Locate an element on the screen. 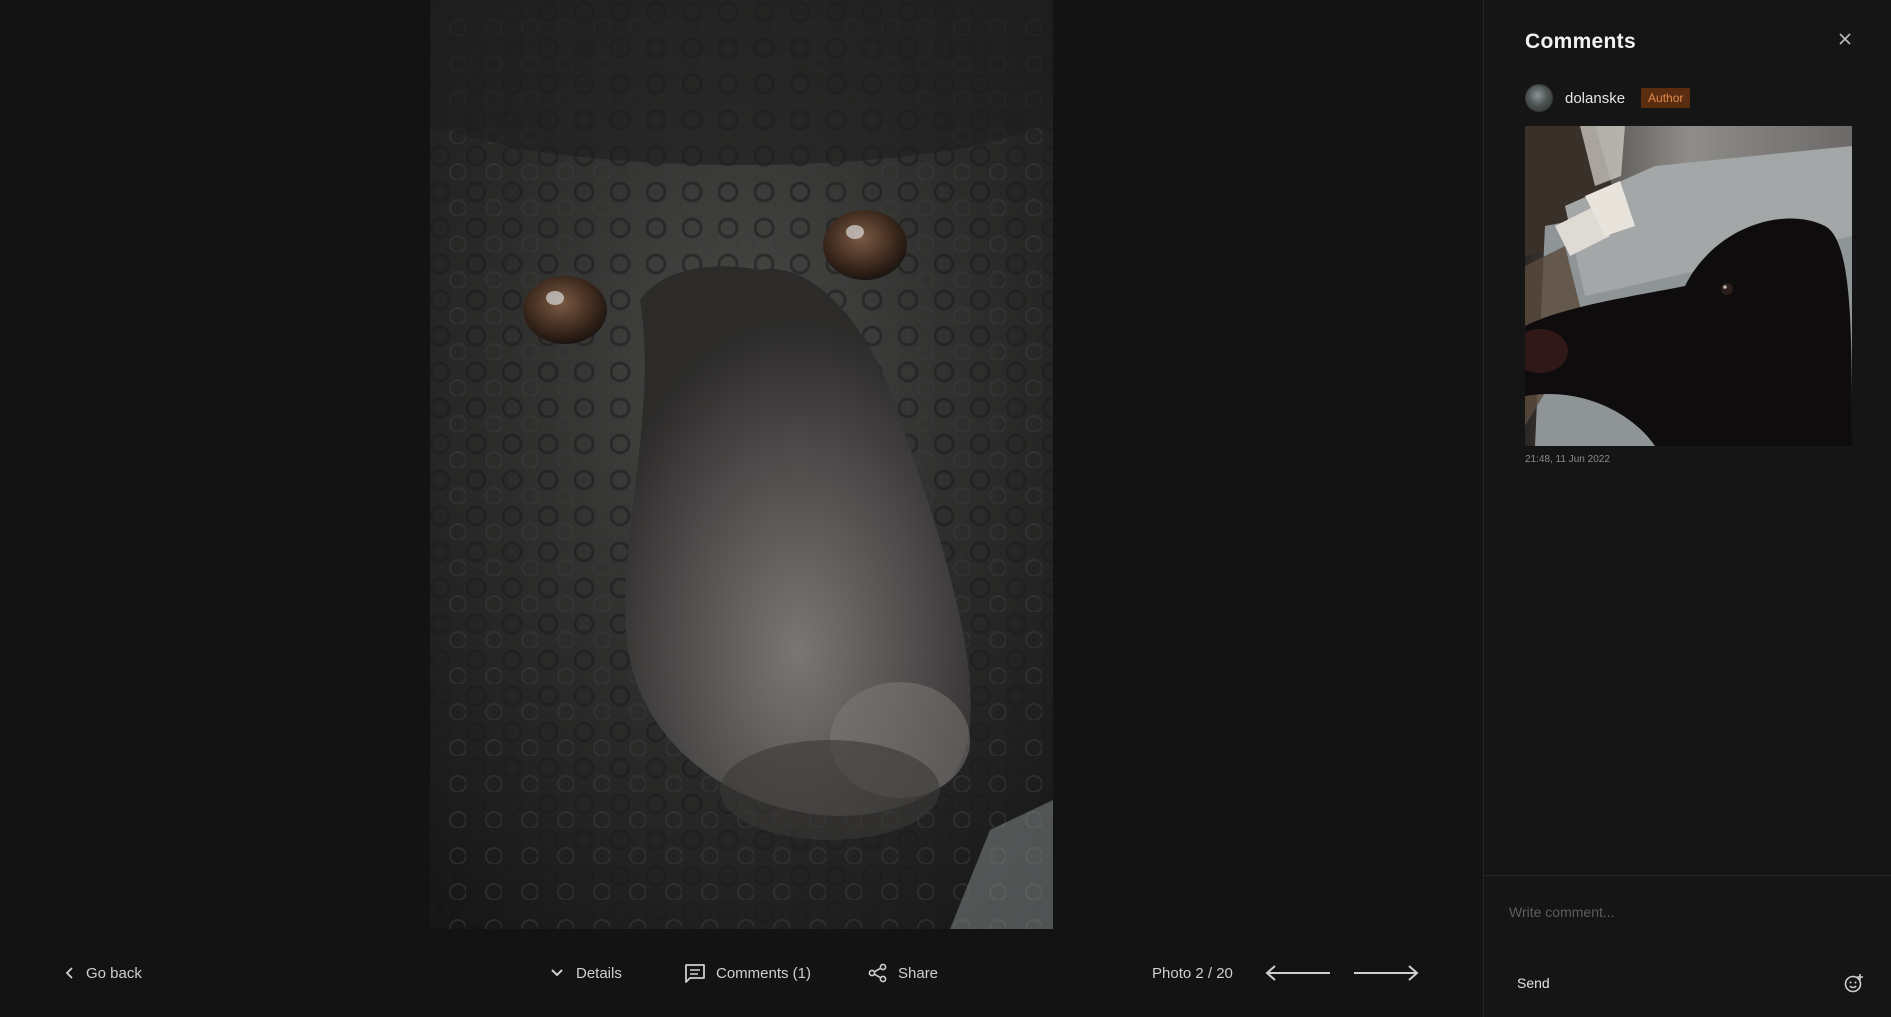 The image size is (1891, 1017). previous-photo-button is located at coordinates (1298, 973).